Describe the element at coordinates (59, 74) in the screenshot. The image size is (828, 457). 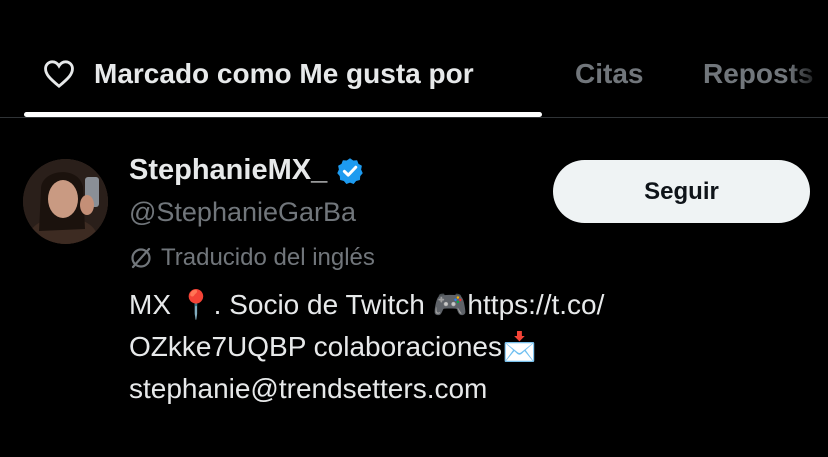
I see `heart-icon` at that location.